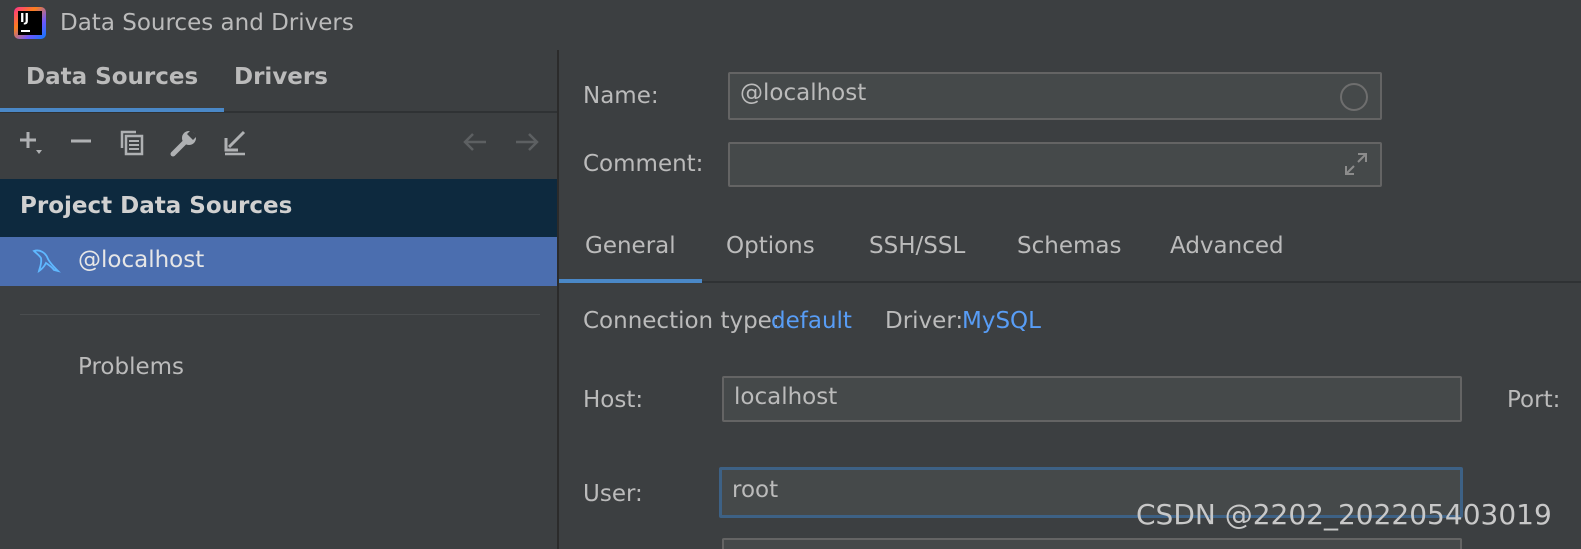  I want to click on wrench-icon, so click(183, 143).